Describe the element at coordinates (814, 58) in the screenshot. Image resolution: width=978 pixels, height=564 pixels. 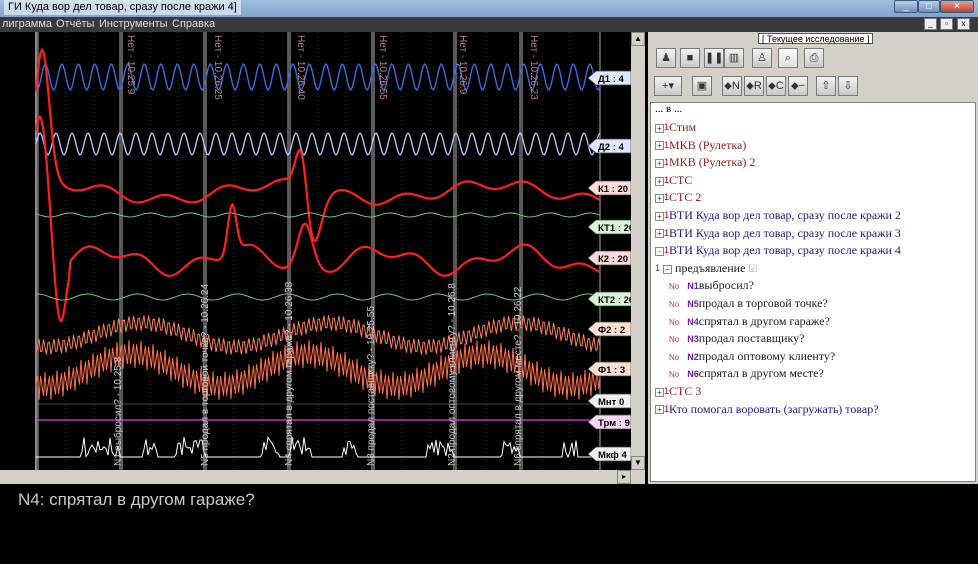
I see `print-icon: ⎙` at that location.